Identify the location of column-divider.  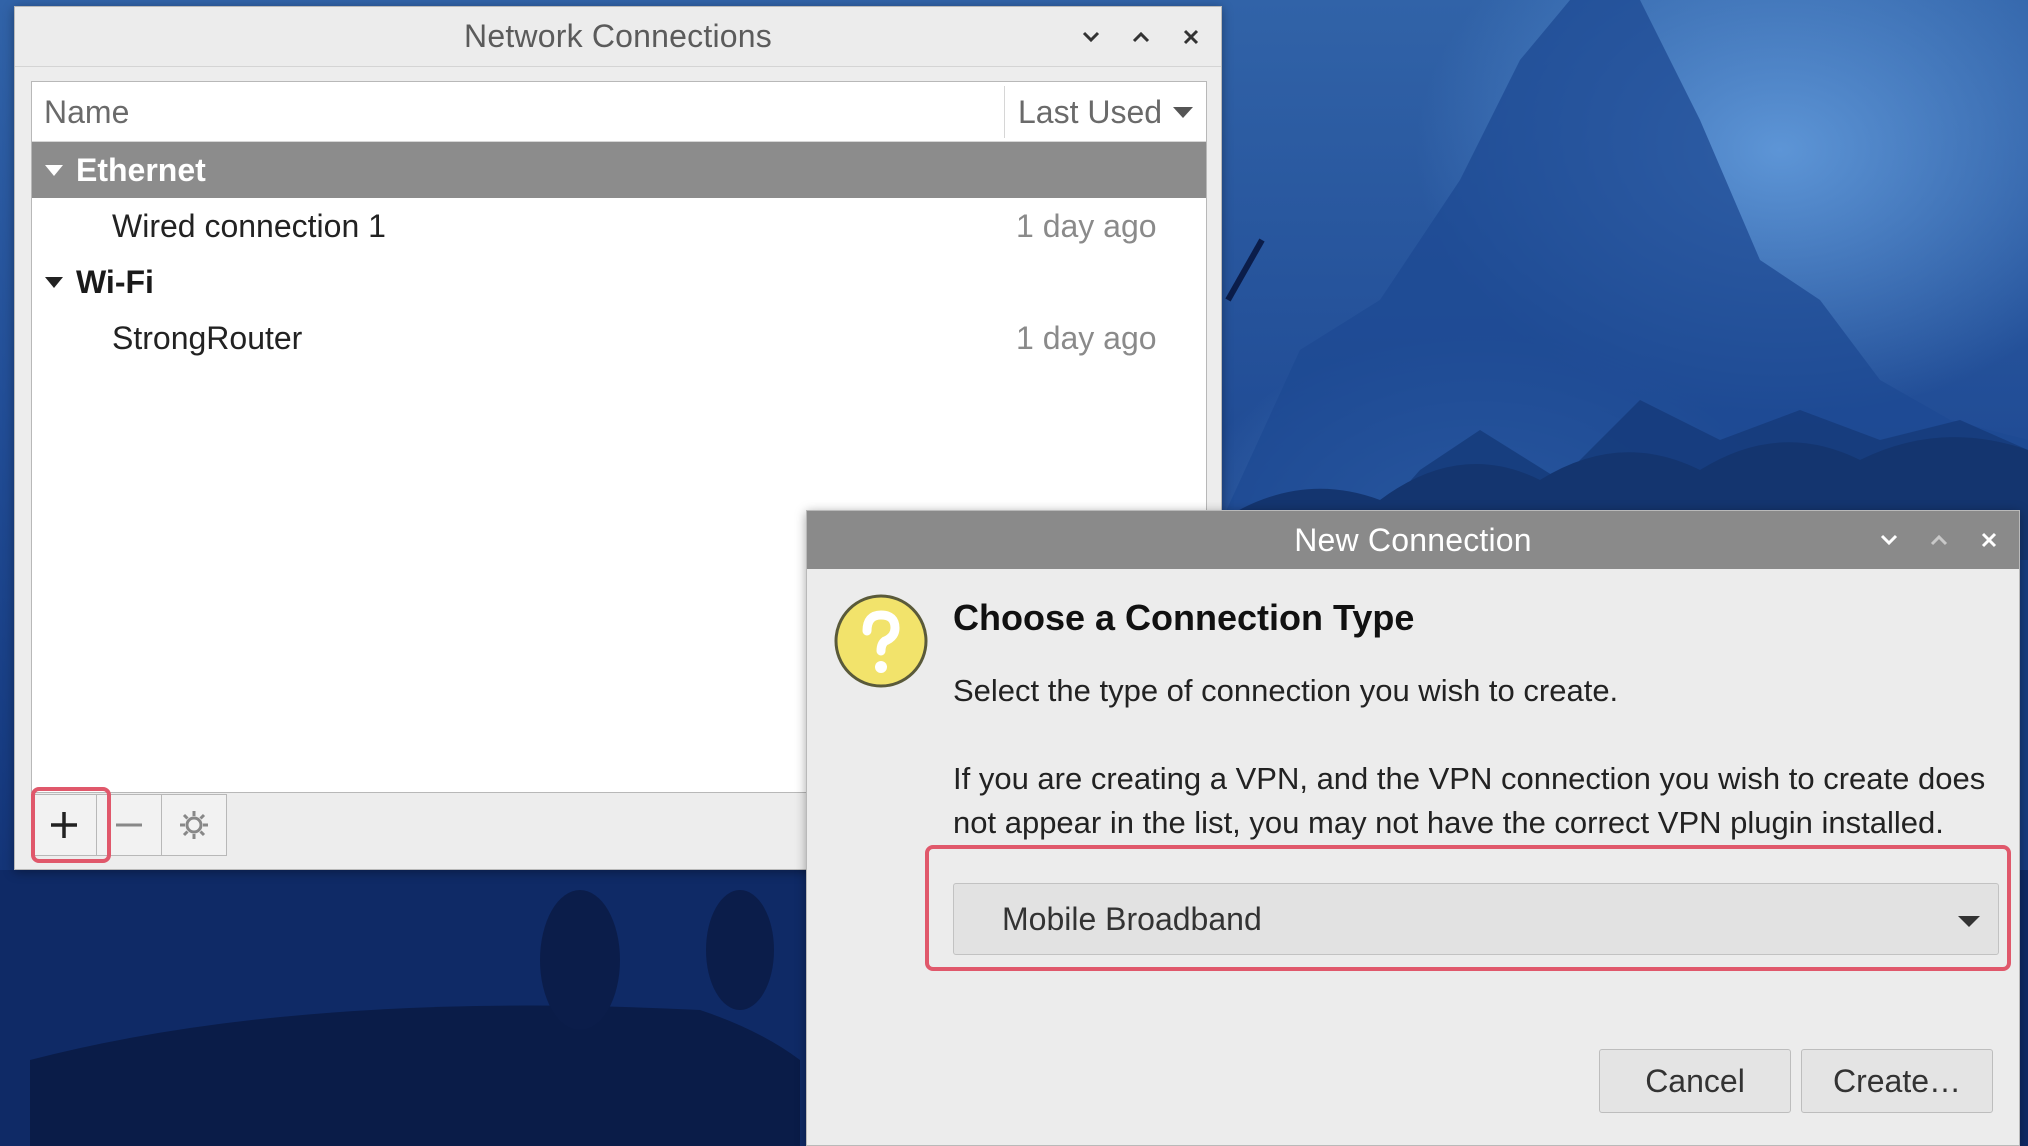
(1004, 112).